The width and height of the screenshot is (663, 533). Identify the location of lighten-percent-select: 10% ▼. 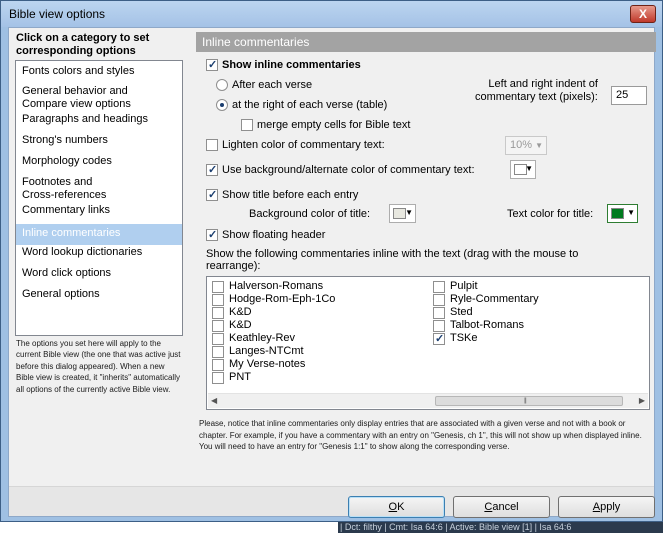
(526, 145).